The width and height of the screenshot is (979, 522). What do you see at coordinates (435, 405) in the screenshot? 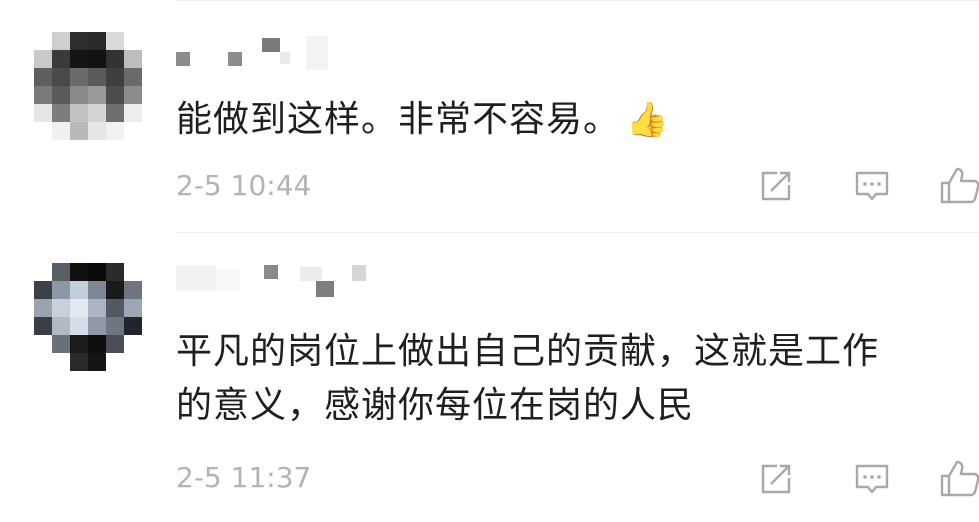
I see `comment-text-line: 的意义，感谢你每位在岗的人民` at bounding box center [435, 405].